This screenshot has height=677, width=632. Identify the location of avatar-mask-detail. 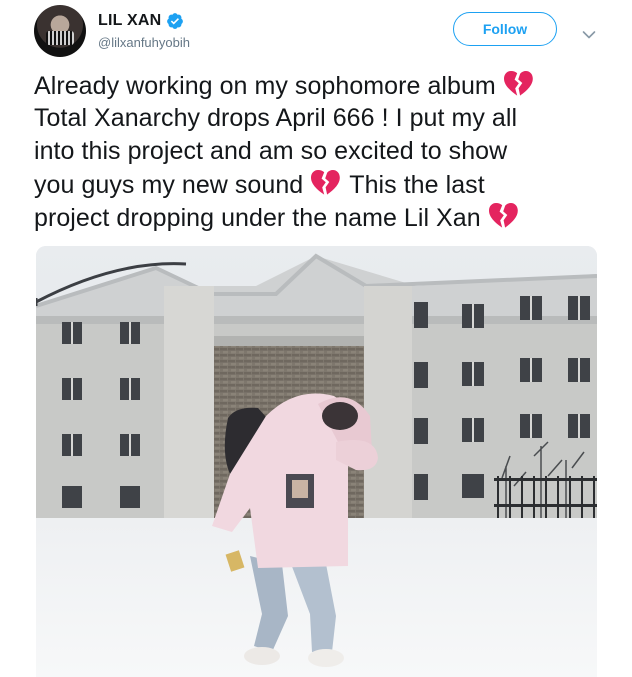
(60, 38).